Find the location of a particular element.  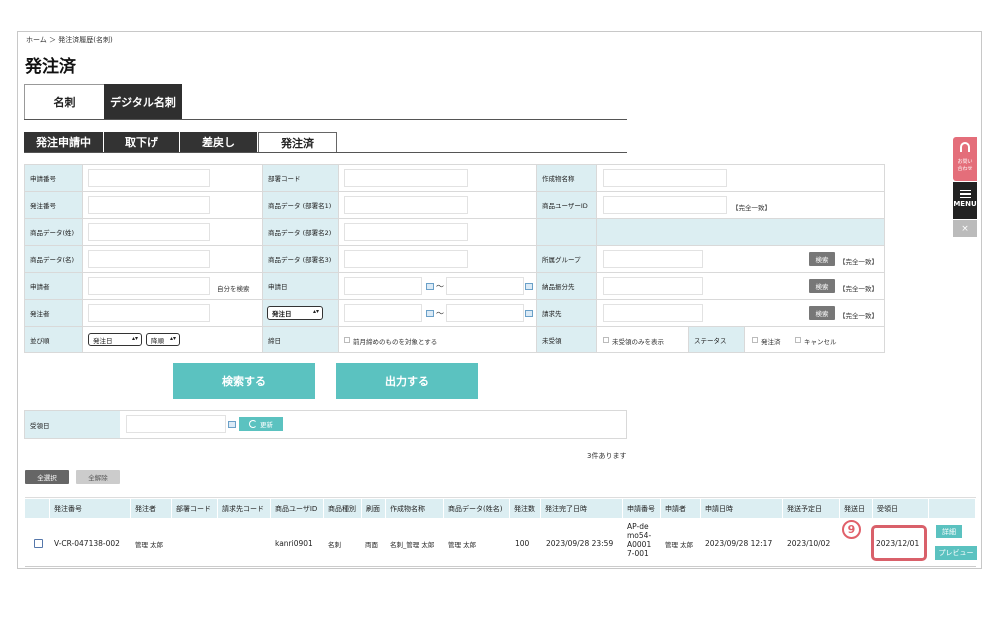

cell-side: 両面 is located at coordinates (371, 545).